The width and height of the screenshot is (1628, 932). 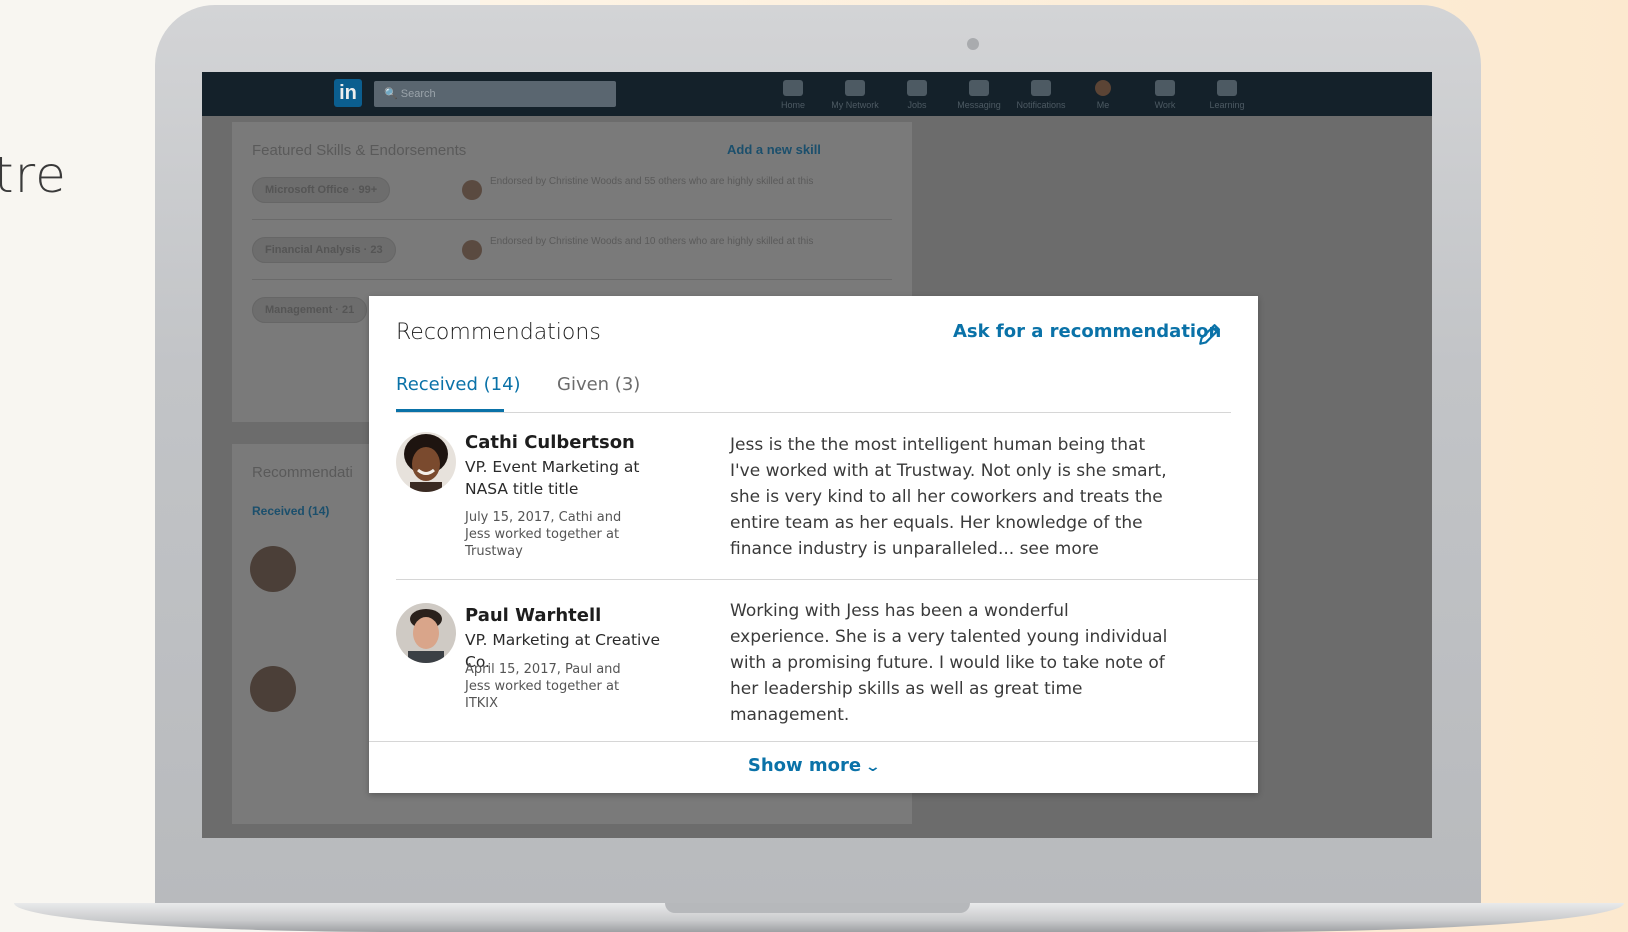 I want to click on tab-divider, so click(x=813, y=412).